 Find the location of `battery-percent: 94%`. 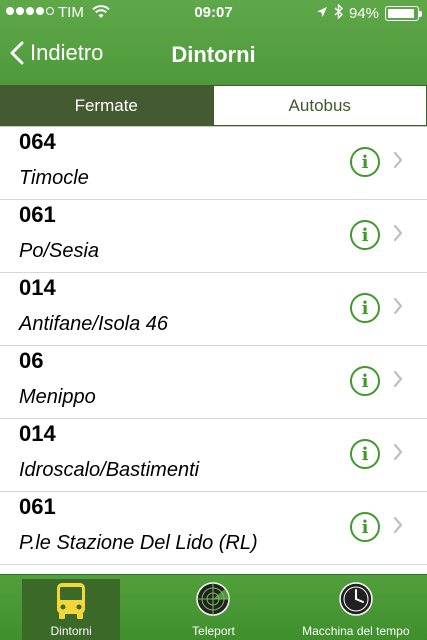

battery-percent: 94% is located at coordinates (363, 13).